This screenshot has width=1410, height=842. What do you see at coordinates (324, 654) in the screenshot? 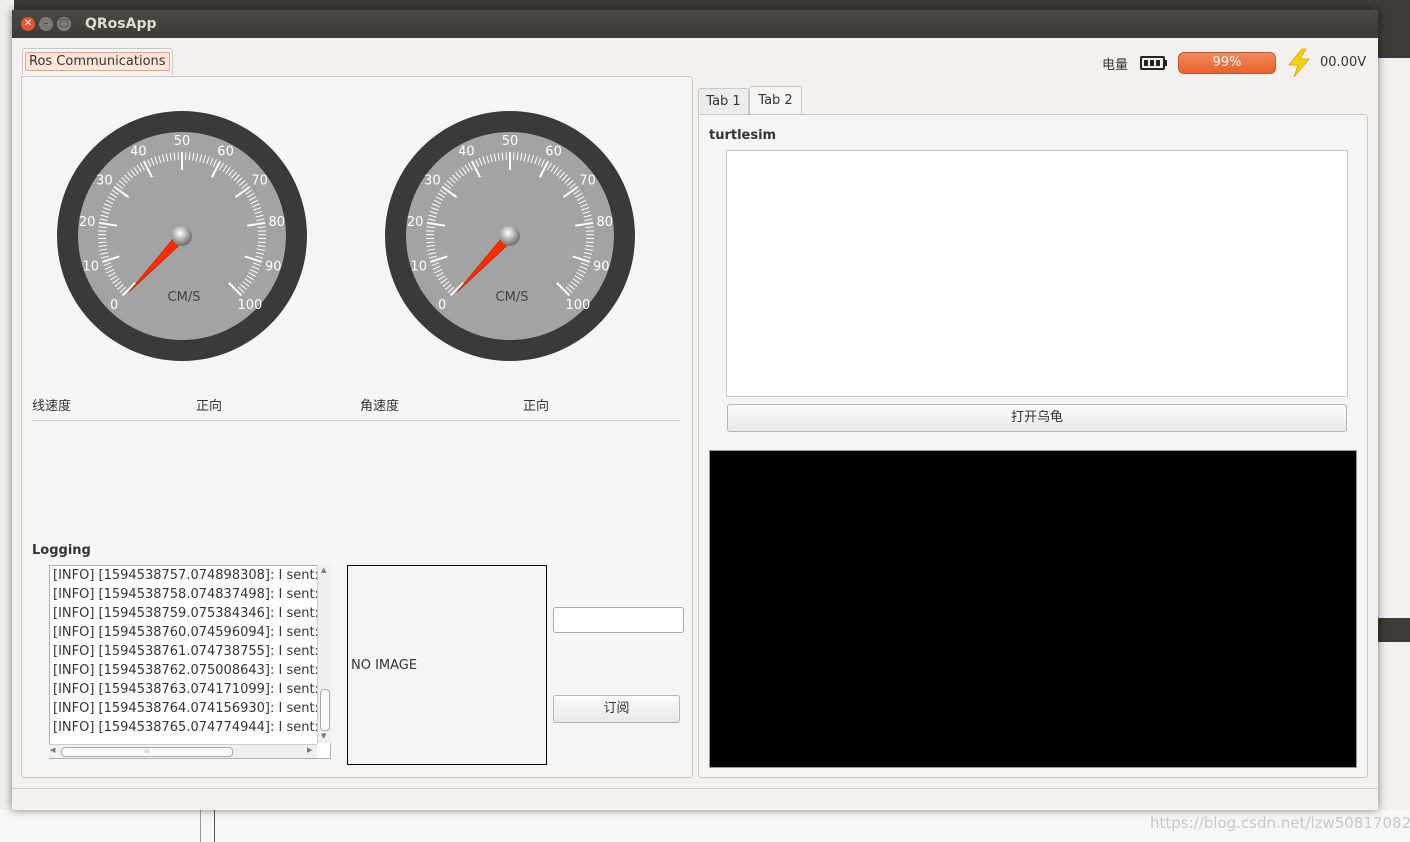
I see `log-vertical-scrollbar: ▲ ▼` at bounding box center [324, 654].